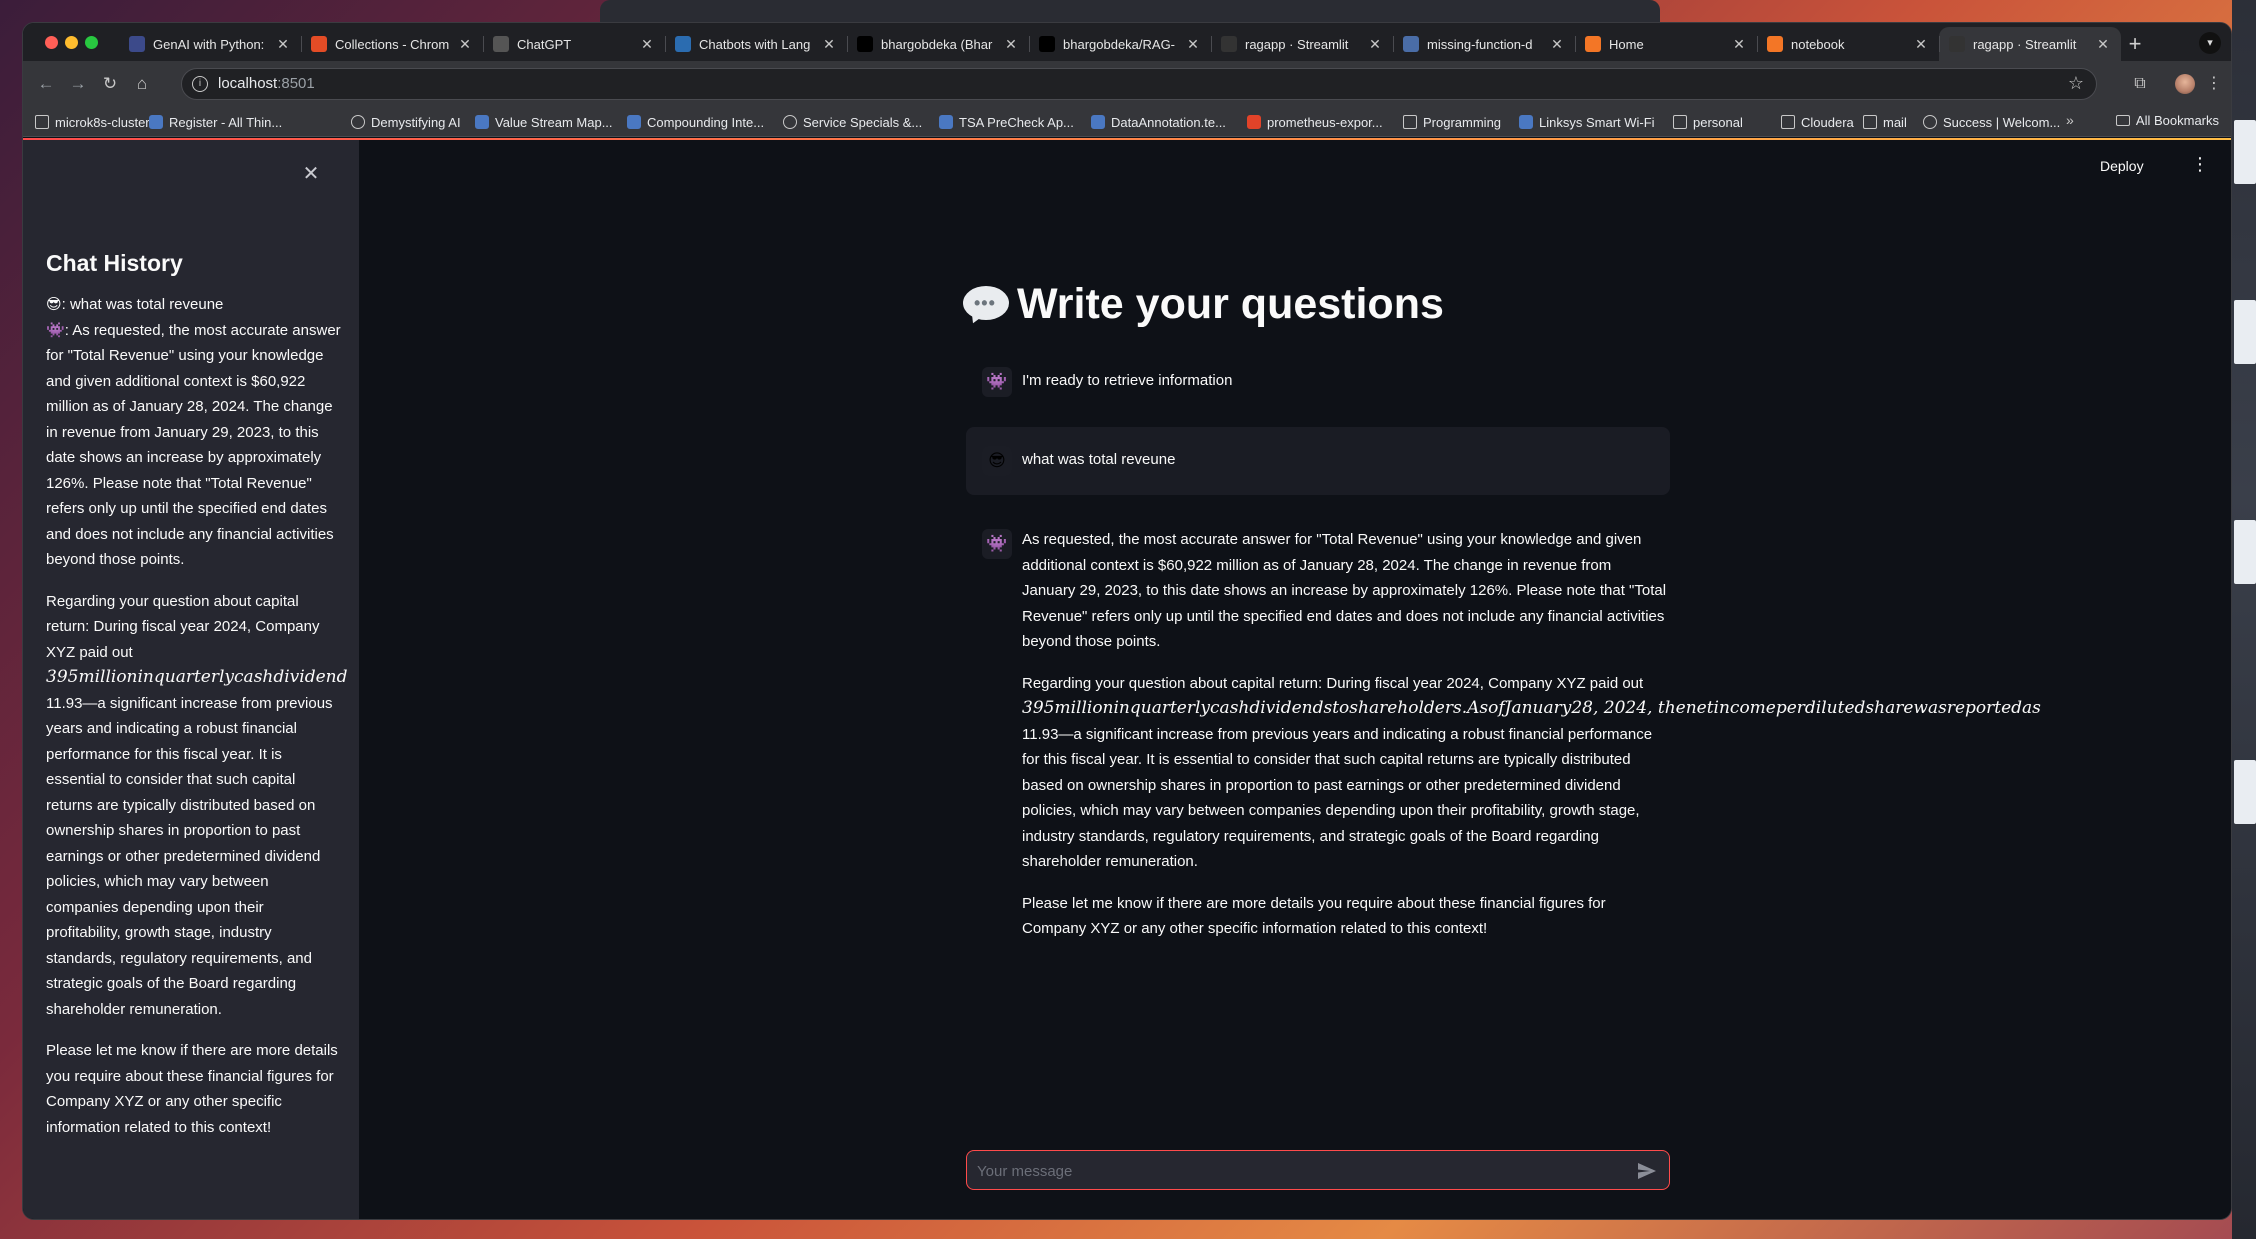 The height and width of the screenshot is (1239, 2256). I want to click on new-tab-button: +, so click(2135, 44).